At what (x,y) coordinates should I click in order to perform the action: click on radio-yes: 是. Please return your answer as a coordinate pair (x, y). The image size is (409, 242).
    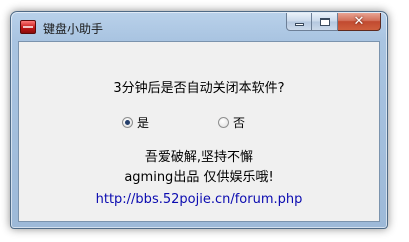
    Looking at the image, I should click on (135, 122).